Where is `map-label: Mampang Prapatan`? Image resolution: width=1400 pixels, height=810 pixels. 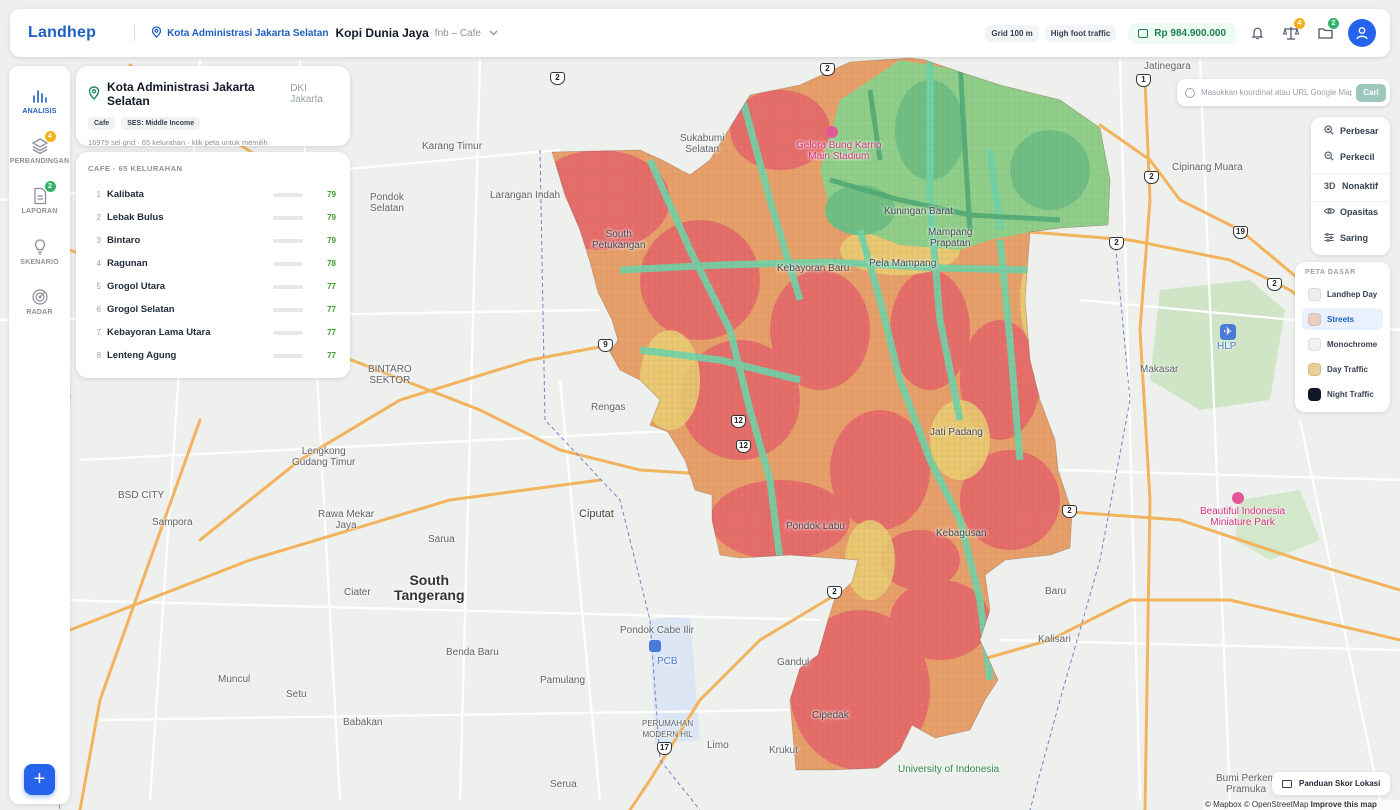
map-label: Mampang Prapatan is located at coordinates (950, 238).